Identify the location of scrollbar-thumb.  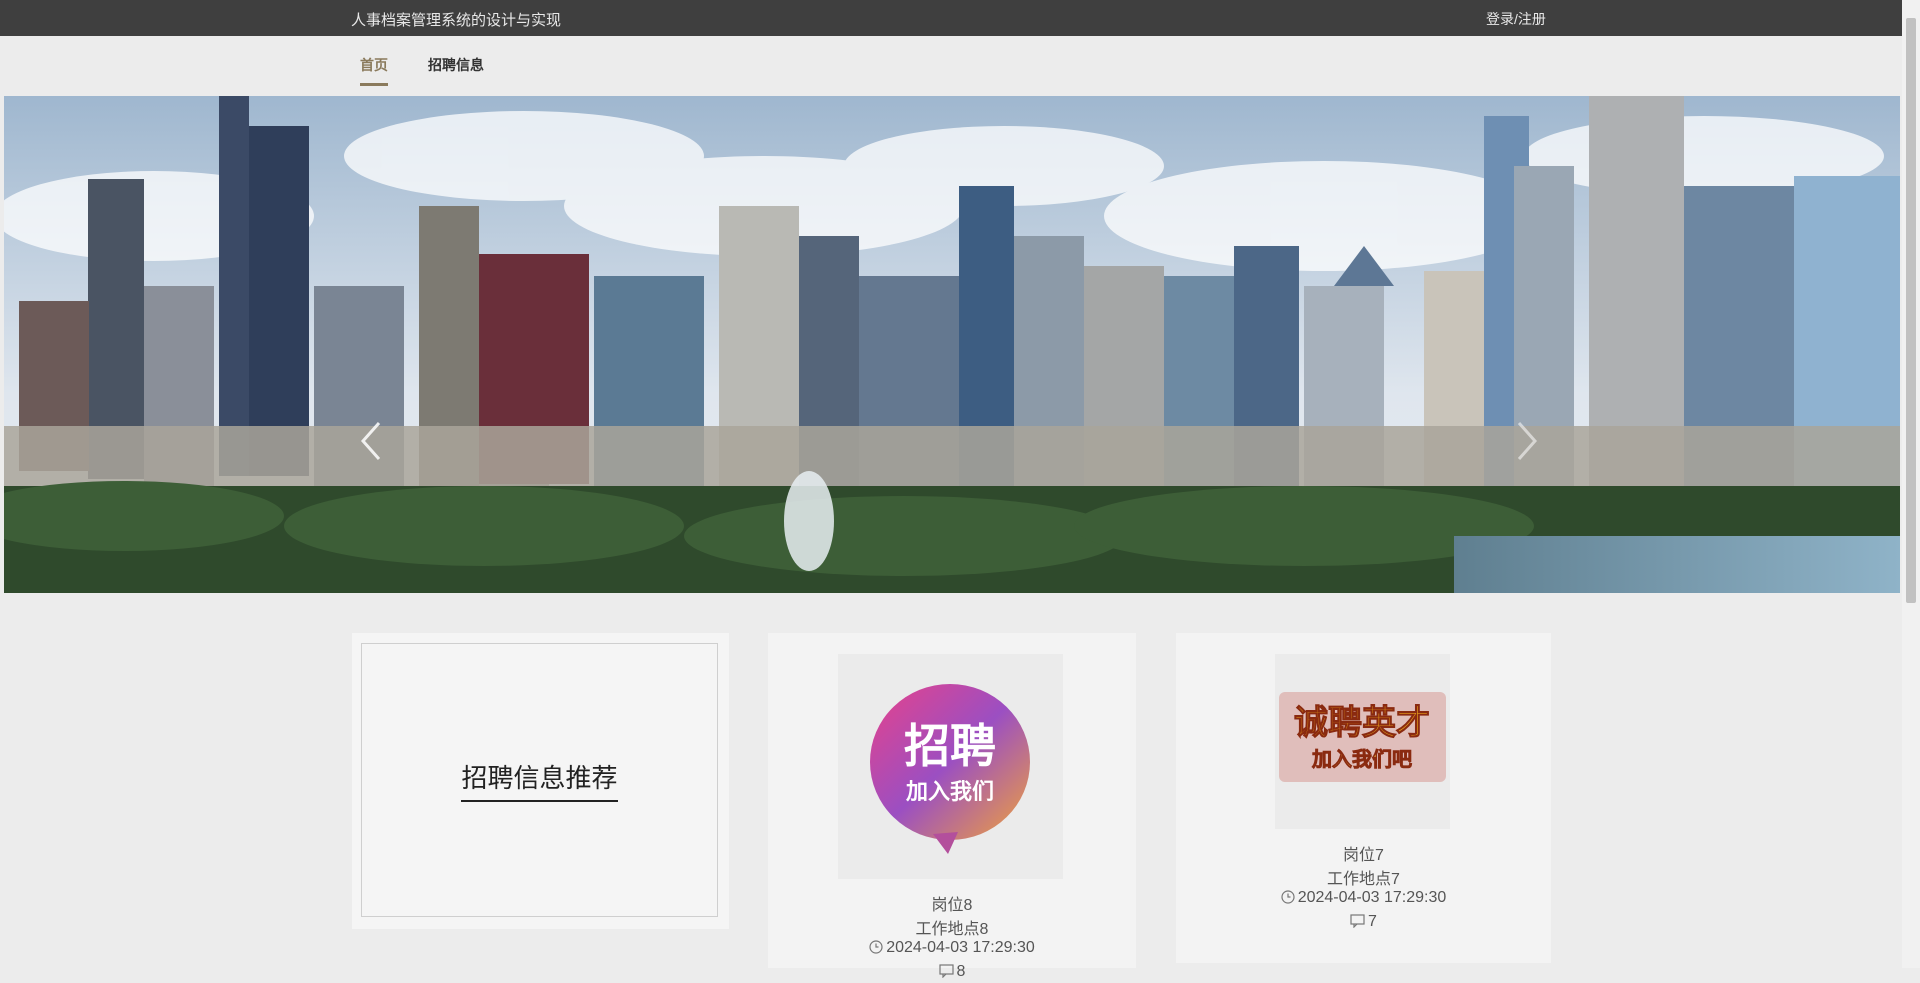
(1911, 310).